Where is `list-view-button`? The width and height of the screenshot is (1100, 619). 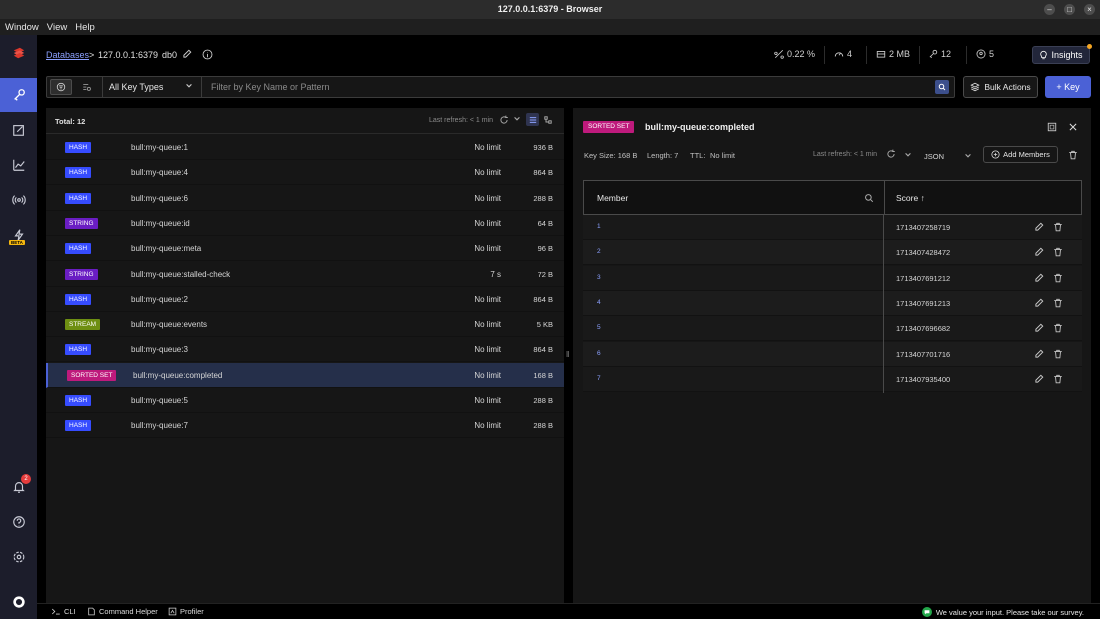 list-view-button is located at coordinates (532, 119).